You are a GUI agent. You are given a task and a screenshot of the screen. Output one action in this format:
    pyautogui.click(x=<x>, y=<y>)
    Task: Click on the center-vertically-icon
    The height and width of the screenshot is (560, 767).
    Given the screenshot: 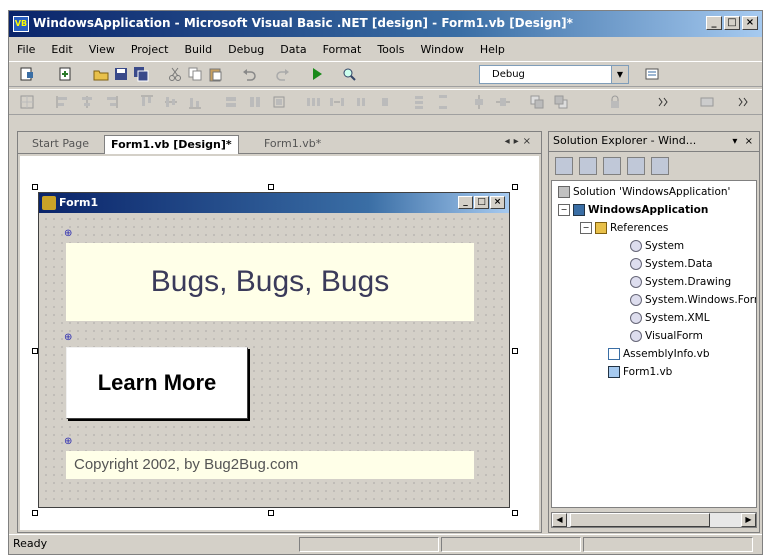 What is the action you would take?
    pyautogui.click(x=503, y=102)
    